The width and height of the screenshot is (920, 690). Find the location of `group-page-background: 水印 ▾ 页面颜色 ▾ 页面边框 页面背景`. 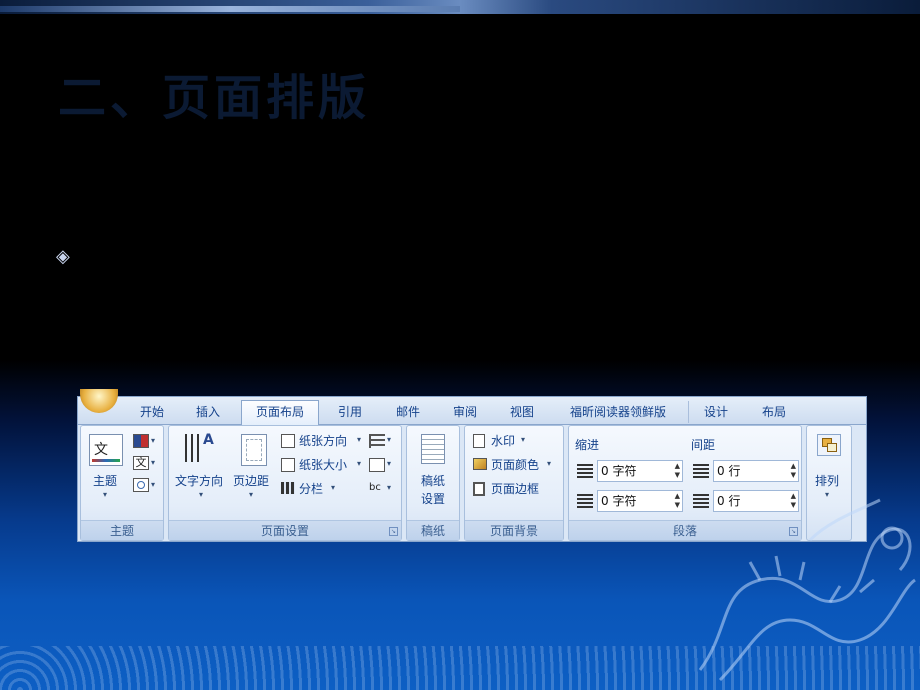

group-page-background: 水印 ▾ 页面颜色 ▾ 页面边框 页面背景 is located at coordinates (514, 483).